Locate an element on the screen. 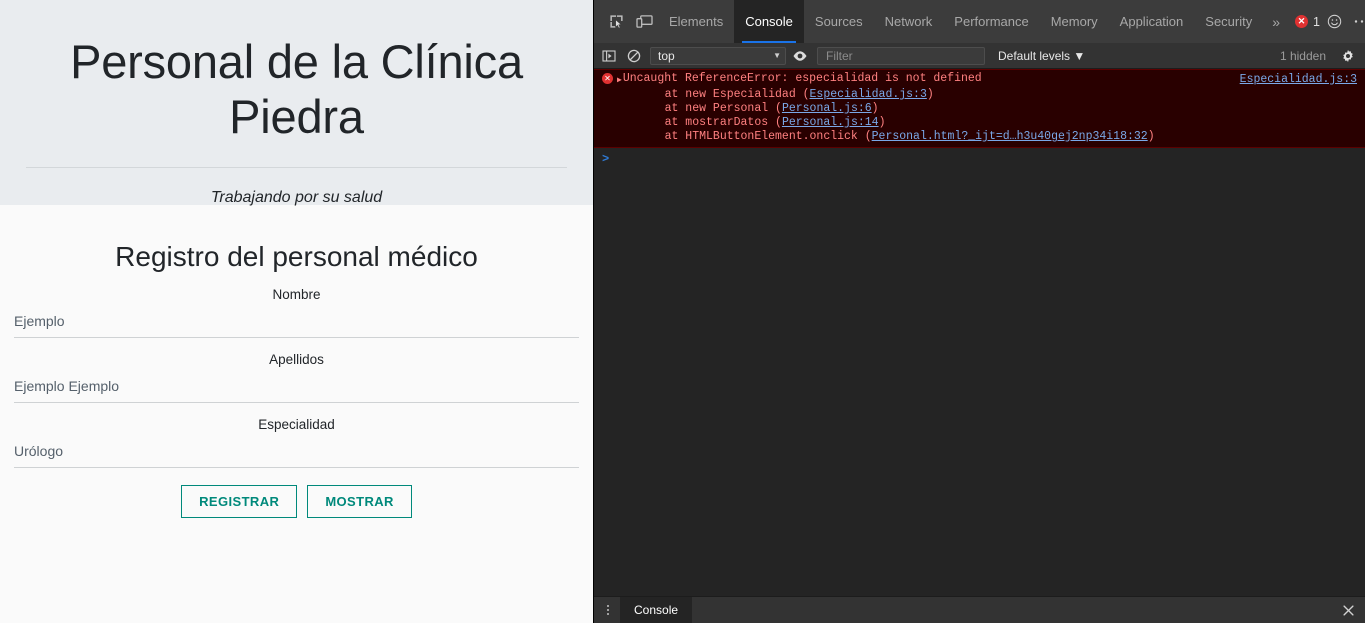  feedback-smiley-icon is located at coordinates (1334, 22).